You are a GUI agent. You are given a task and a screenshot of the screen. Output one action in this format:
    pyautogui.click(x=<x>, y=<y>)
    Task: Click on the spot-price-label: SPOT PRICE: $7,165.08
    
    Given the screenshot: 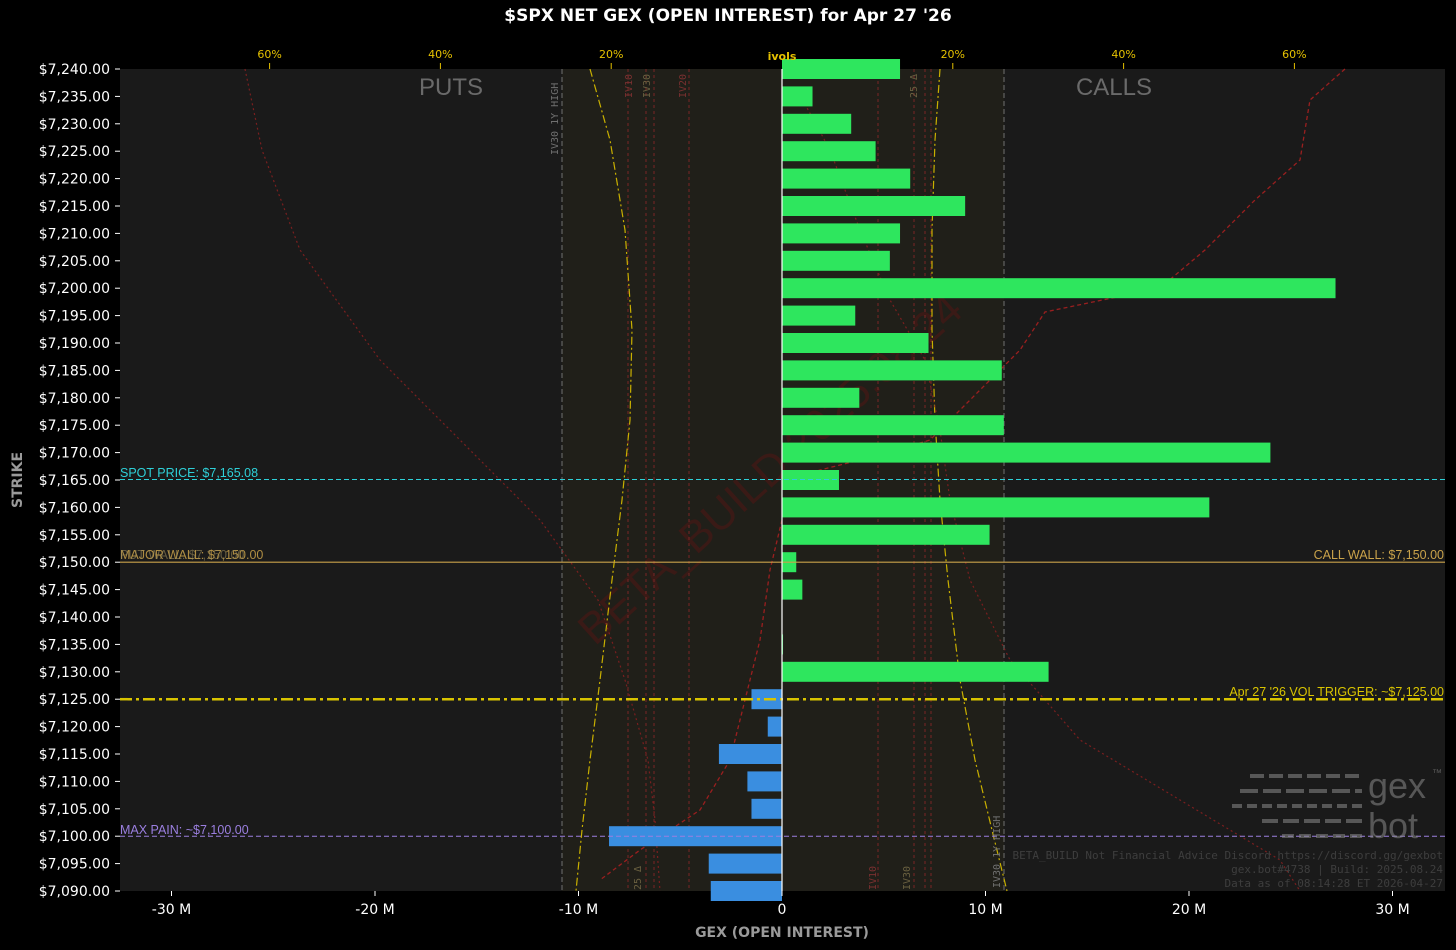 What is the action you would take?
    pyautogui.click(x=189, y=473)
    